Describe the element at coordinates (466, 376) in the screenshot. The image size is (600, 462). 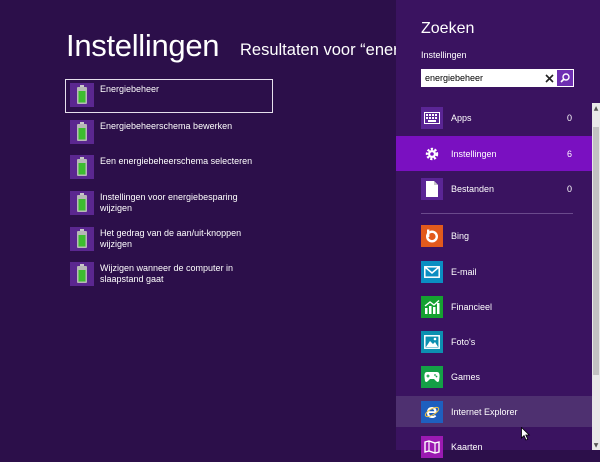
I see `app-label: Games` at that location.